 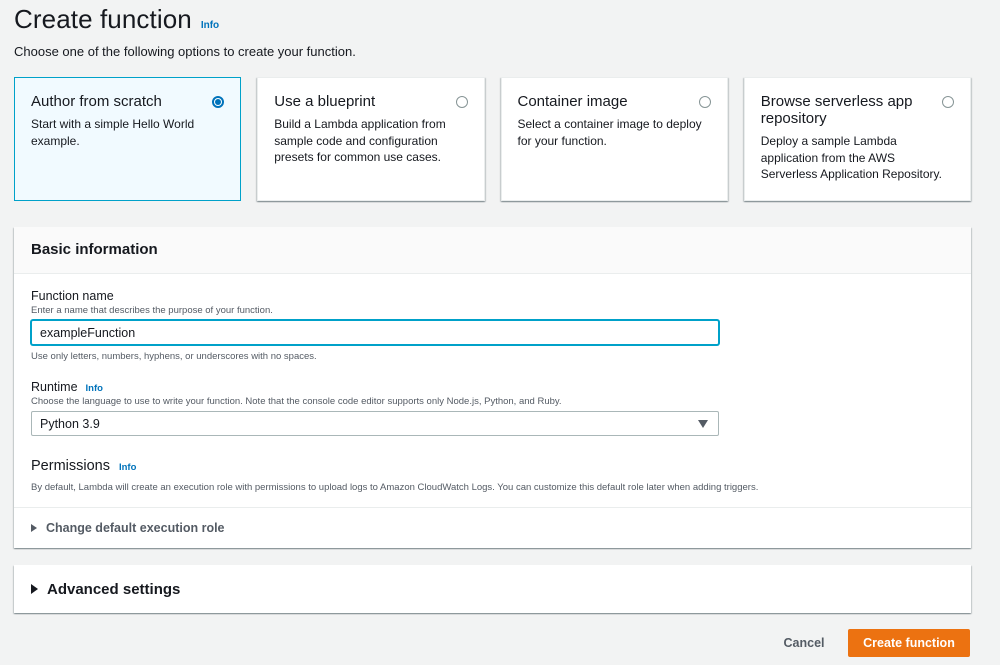 I want to click on advanced-settings-label: Advanced settings, so click(x=114, y=589).